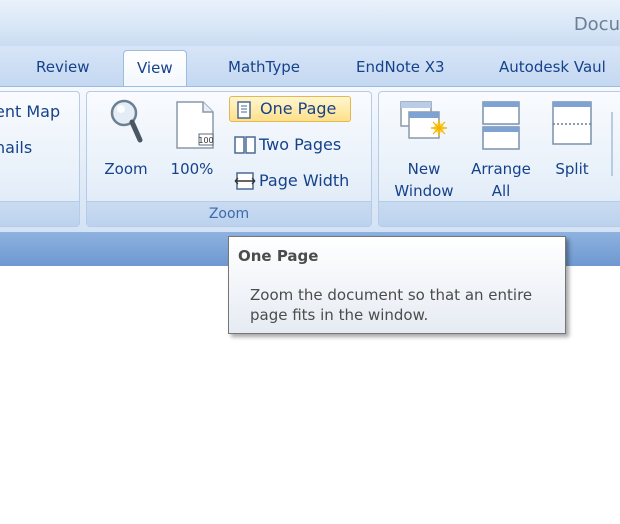 This screenshot has width=620, height=524. What do you see at coordinates (572, 123) in the screenshot?
I see `split-window-icon` at bounding box center [572, 123].